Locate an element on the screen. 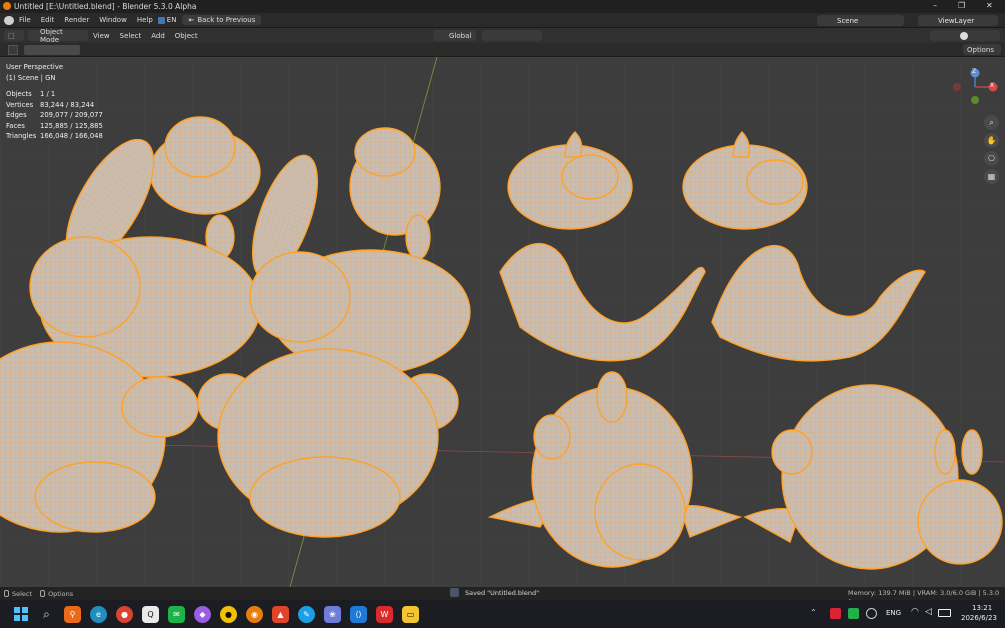 The image size is (1005, 628). gallery-app-icon: ❀ is located at coordinates (332, 614).